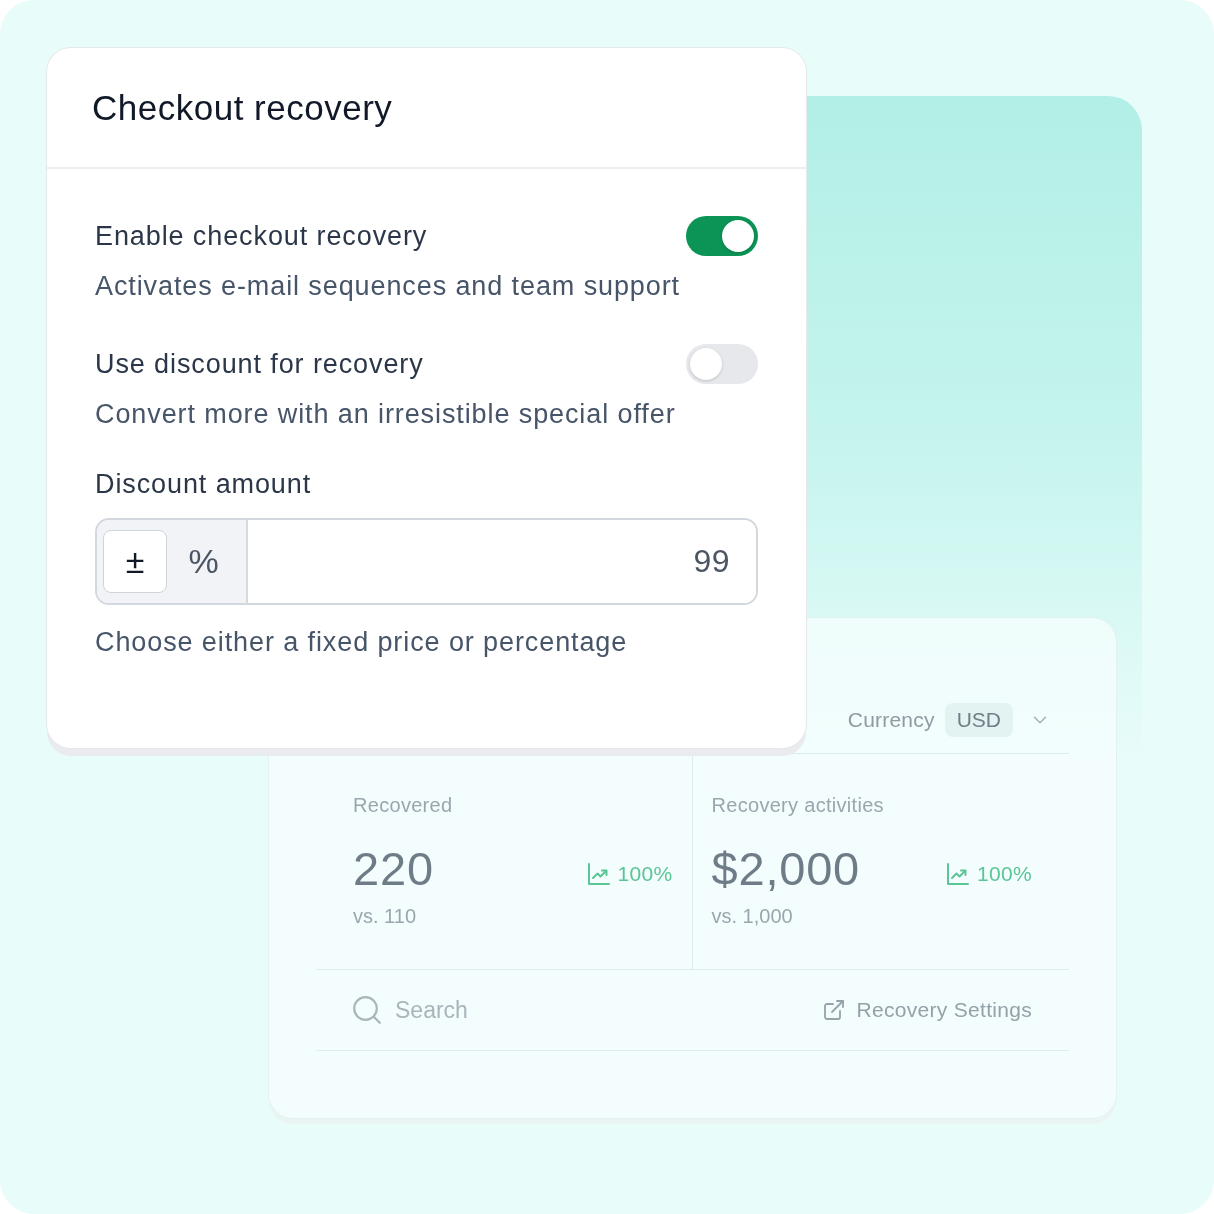  What do you see at coordinates (135, 561) in the screenshot?
I see `mode-button: ±` at bounding box center [135, 561].